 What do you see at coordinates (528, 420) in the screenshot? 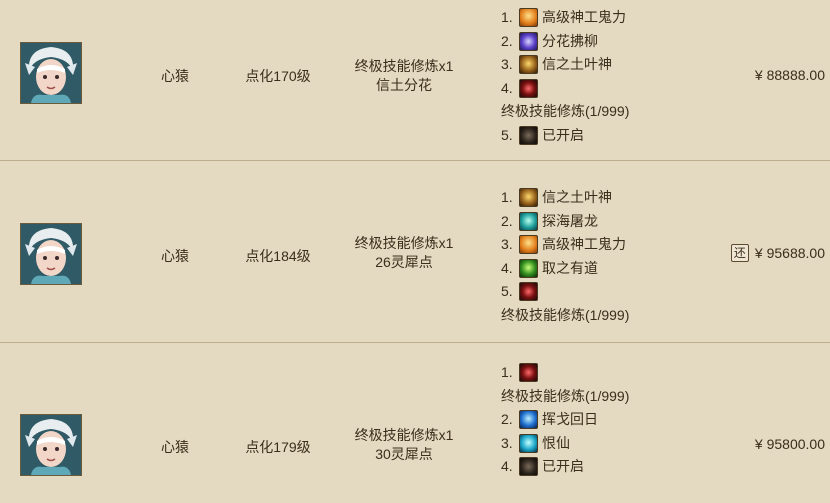
I see `blue-feather-icon` at bounding box center [528, 420].